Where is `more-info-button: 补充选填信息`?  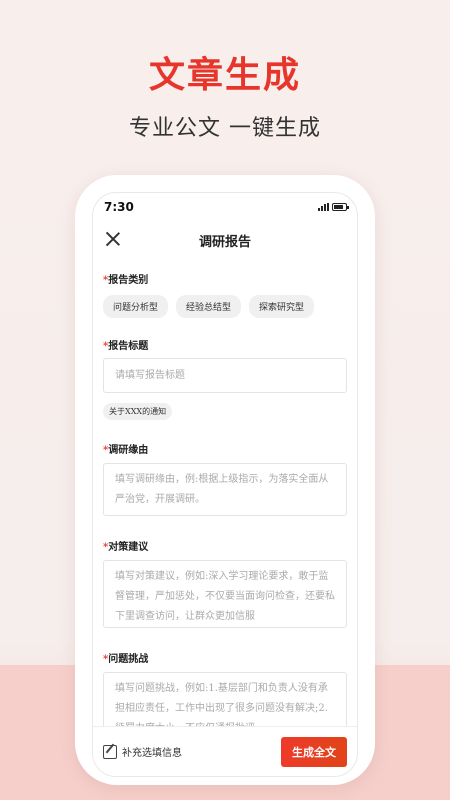
more-info-button: 补充选填信息 is located at coordinates (142, 751).